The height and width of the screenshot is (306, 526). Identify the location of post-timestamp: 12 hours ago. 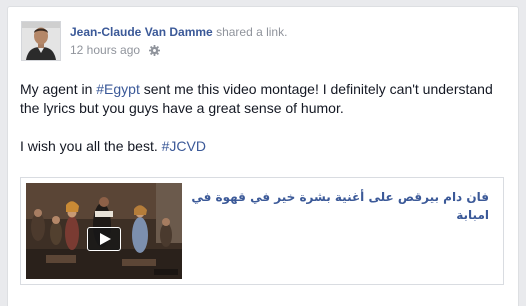
(105, 50).